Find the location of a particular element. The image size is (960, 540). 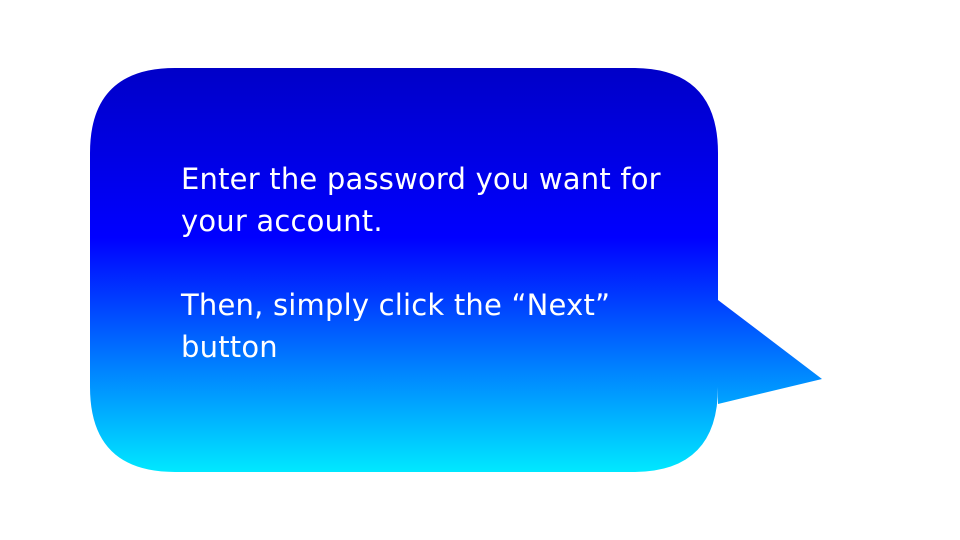

tooltip-instruction-next: Then, simply click the “Next” button is located at coordinates (396, 326).